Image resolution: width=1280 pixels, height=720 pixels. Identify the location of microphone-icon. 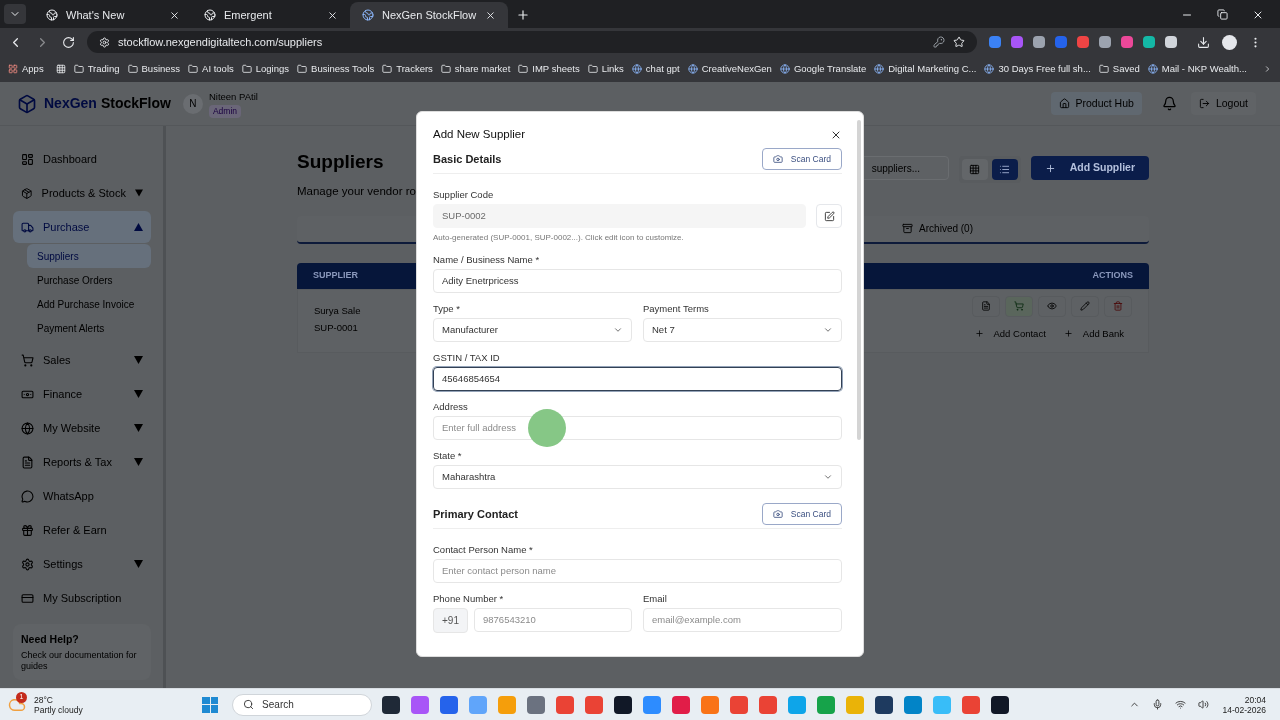
(1157, 704).